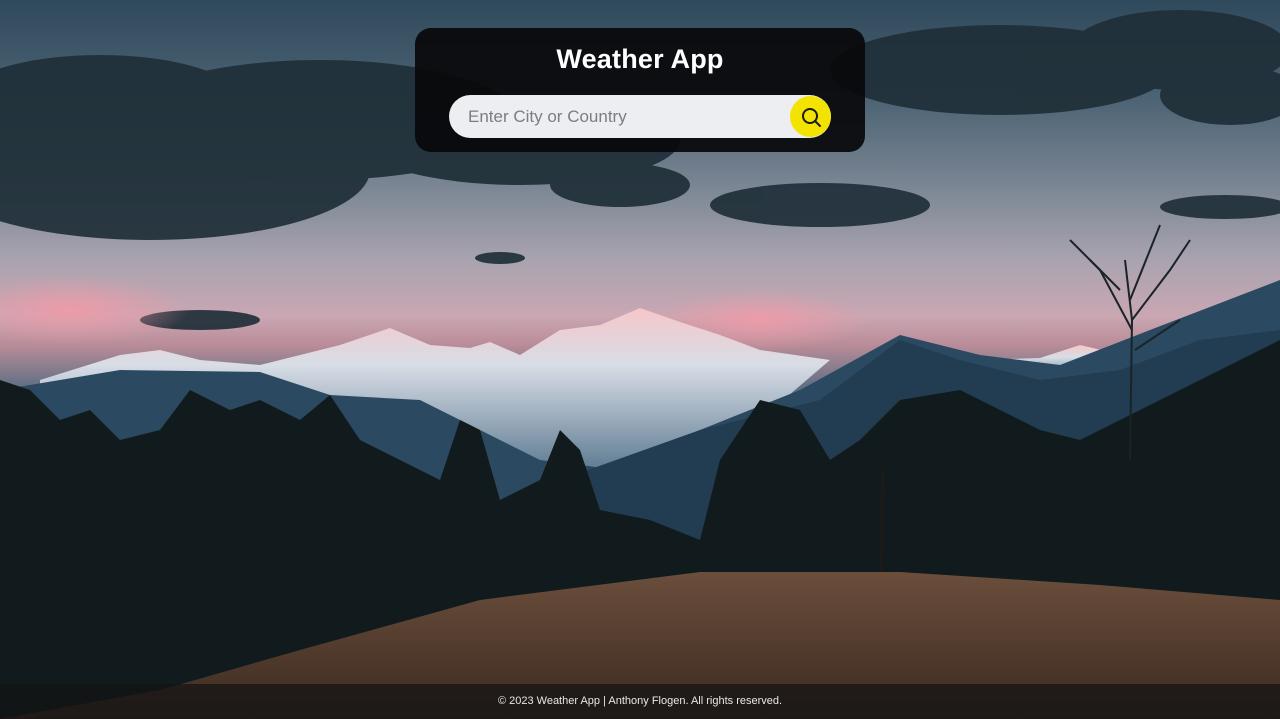 This screenshot has width=1280, height=719. What do you see at coordinates (640, 90) in the screenshot?
I see `search-card: Weather App` at bounding box center [640, 90].